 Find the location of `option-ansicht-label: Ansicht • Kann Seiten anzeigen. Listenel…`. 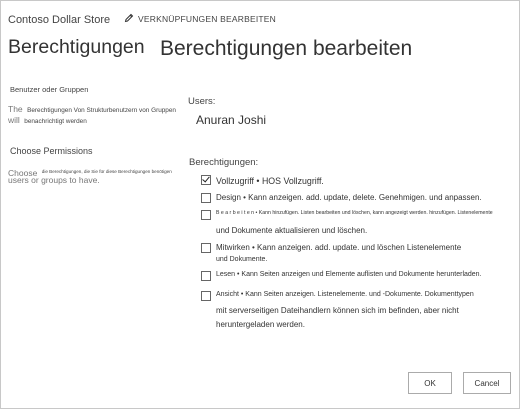

option-ansicht-label: Ansicht • Kann Seiten anzeigen. Listenel… is located at coordinates (345, 294).